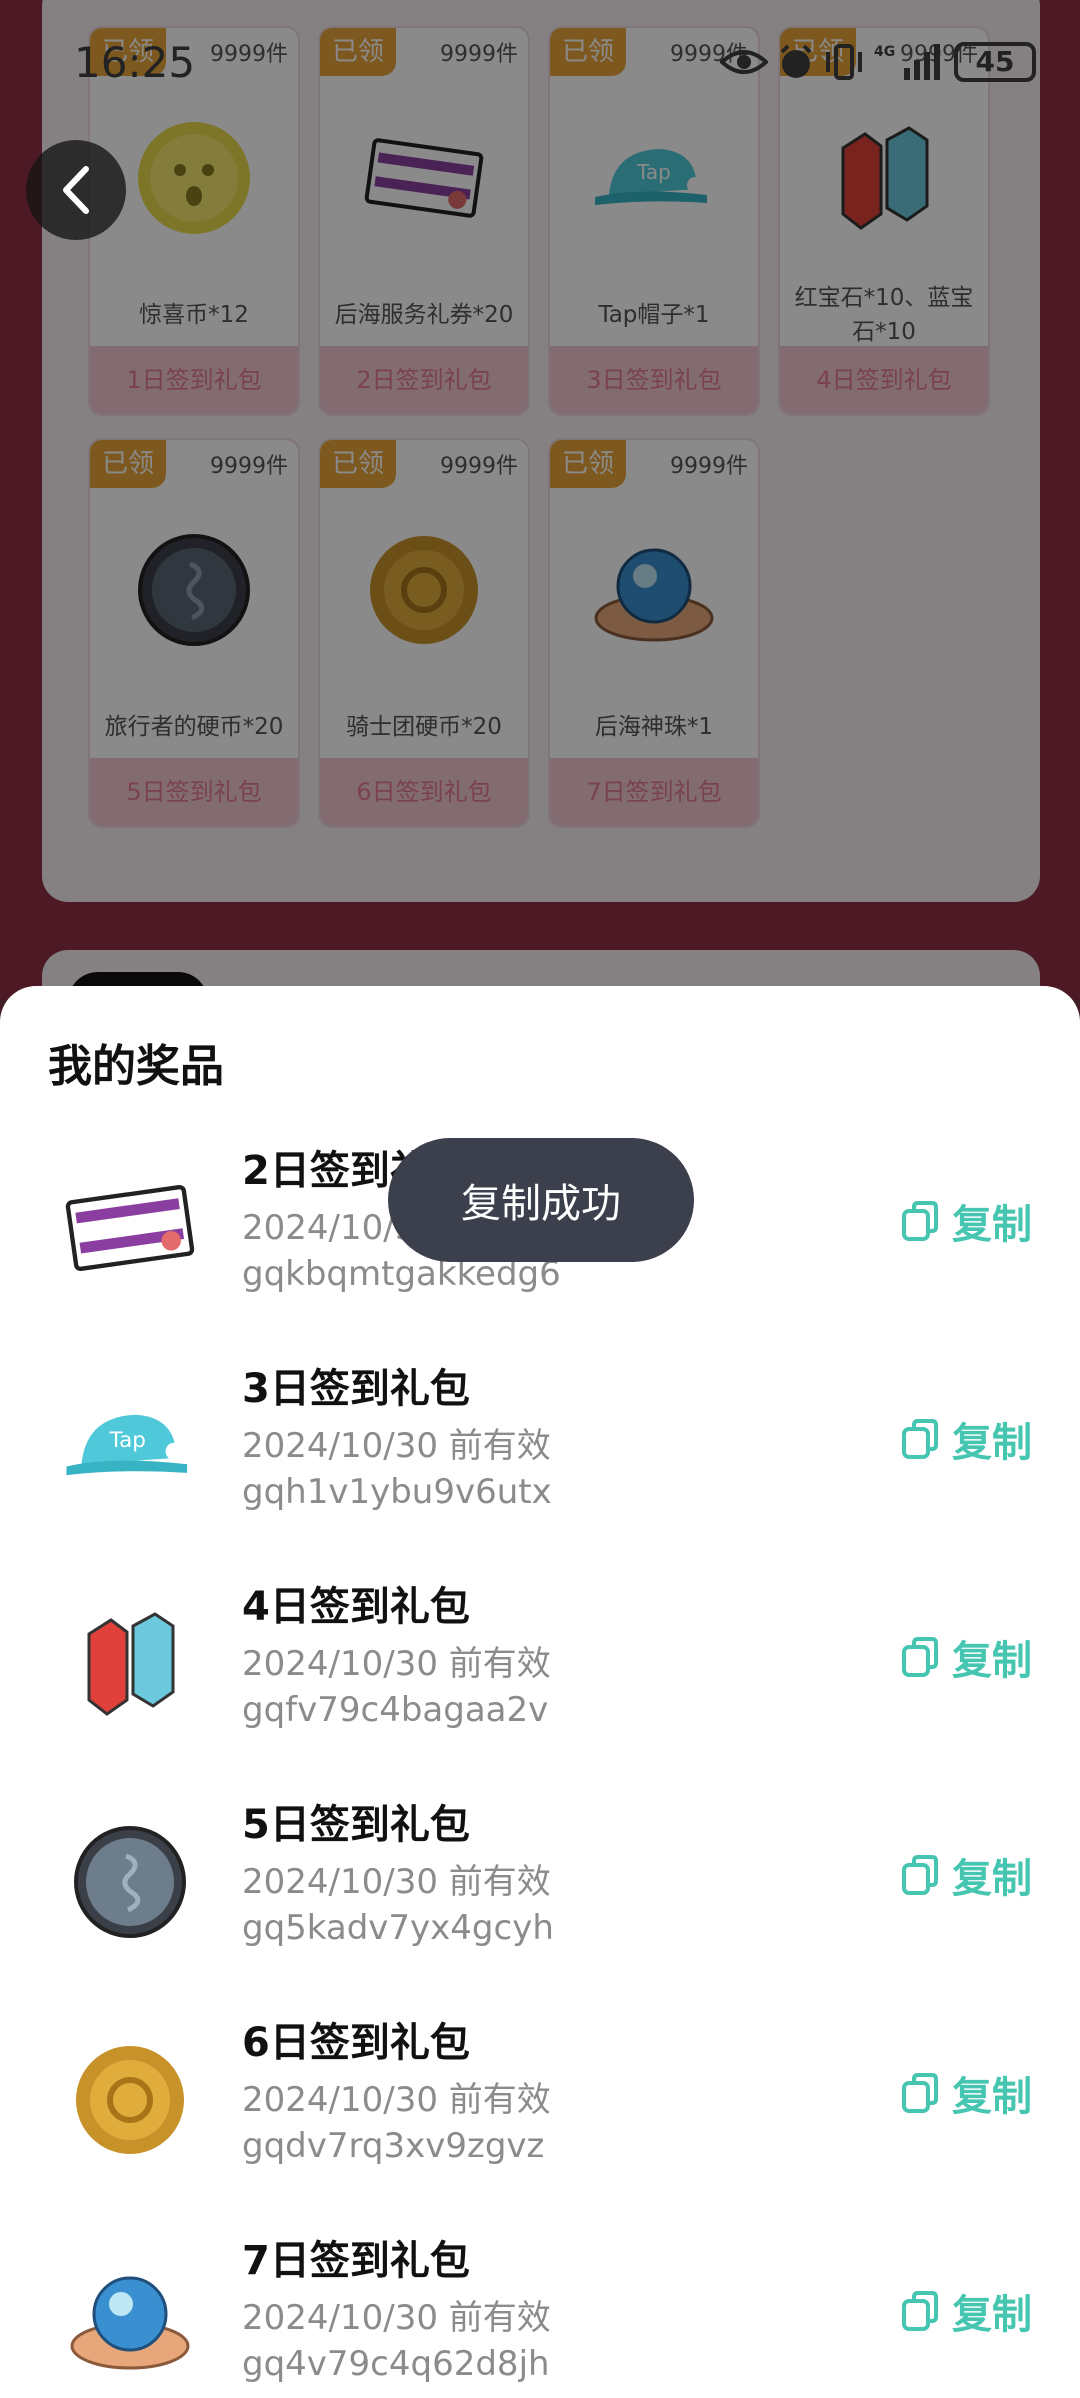 This screenshot has width=1080, height=2398. What do you see at coordinates (398, 1928) in the screenshot?
I see `prize-code: gq5kadv7yx4gcyh` at bounding box center [398, 1928].